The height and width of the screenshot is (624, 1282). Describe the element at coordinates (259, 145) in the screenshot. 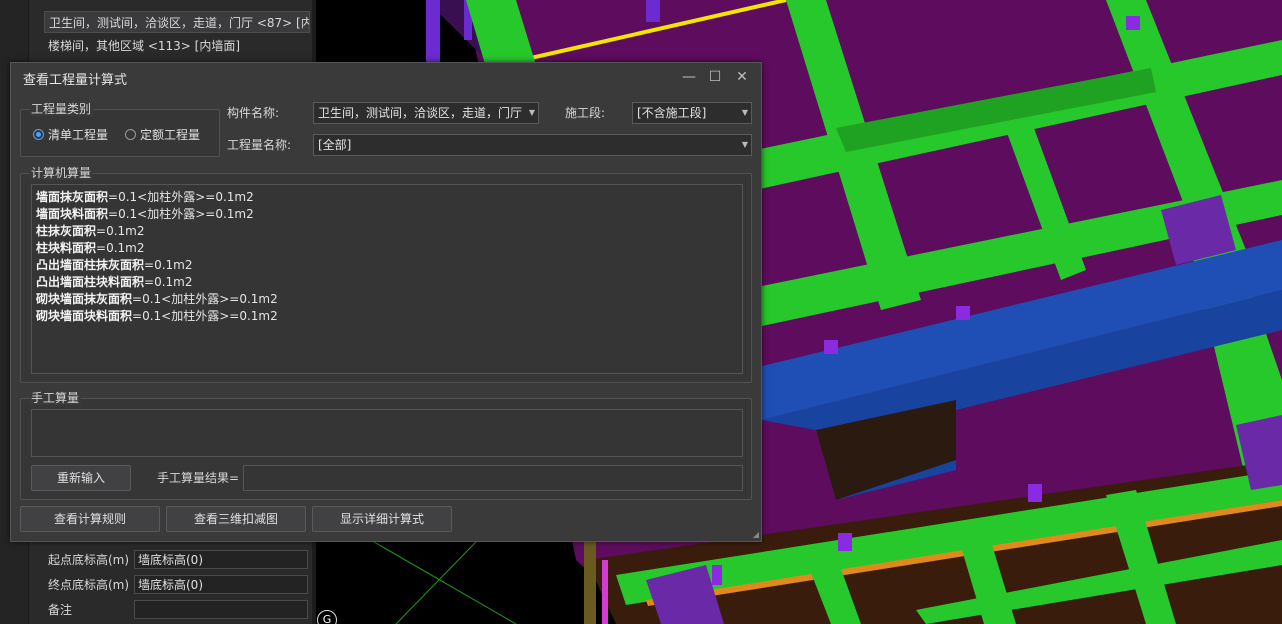

I see `quantity-name-label: 工程量名称:` at that location.